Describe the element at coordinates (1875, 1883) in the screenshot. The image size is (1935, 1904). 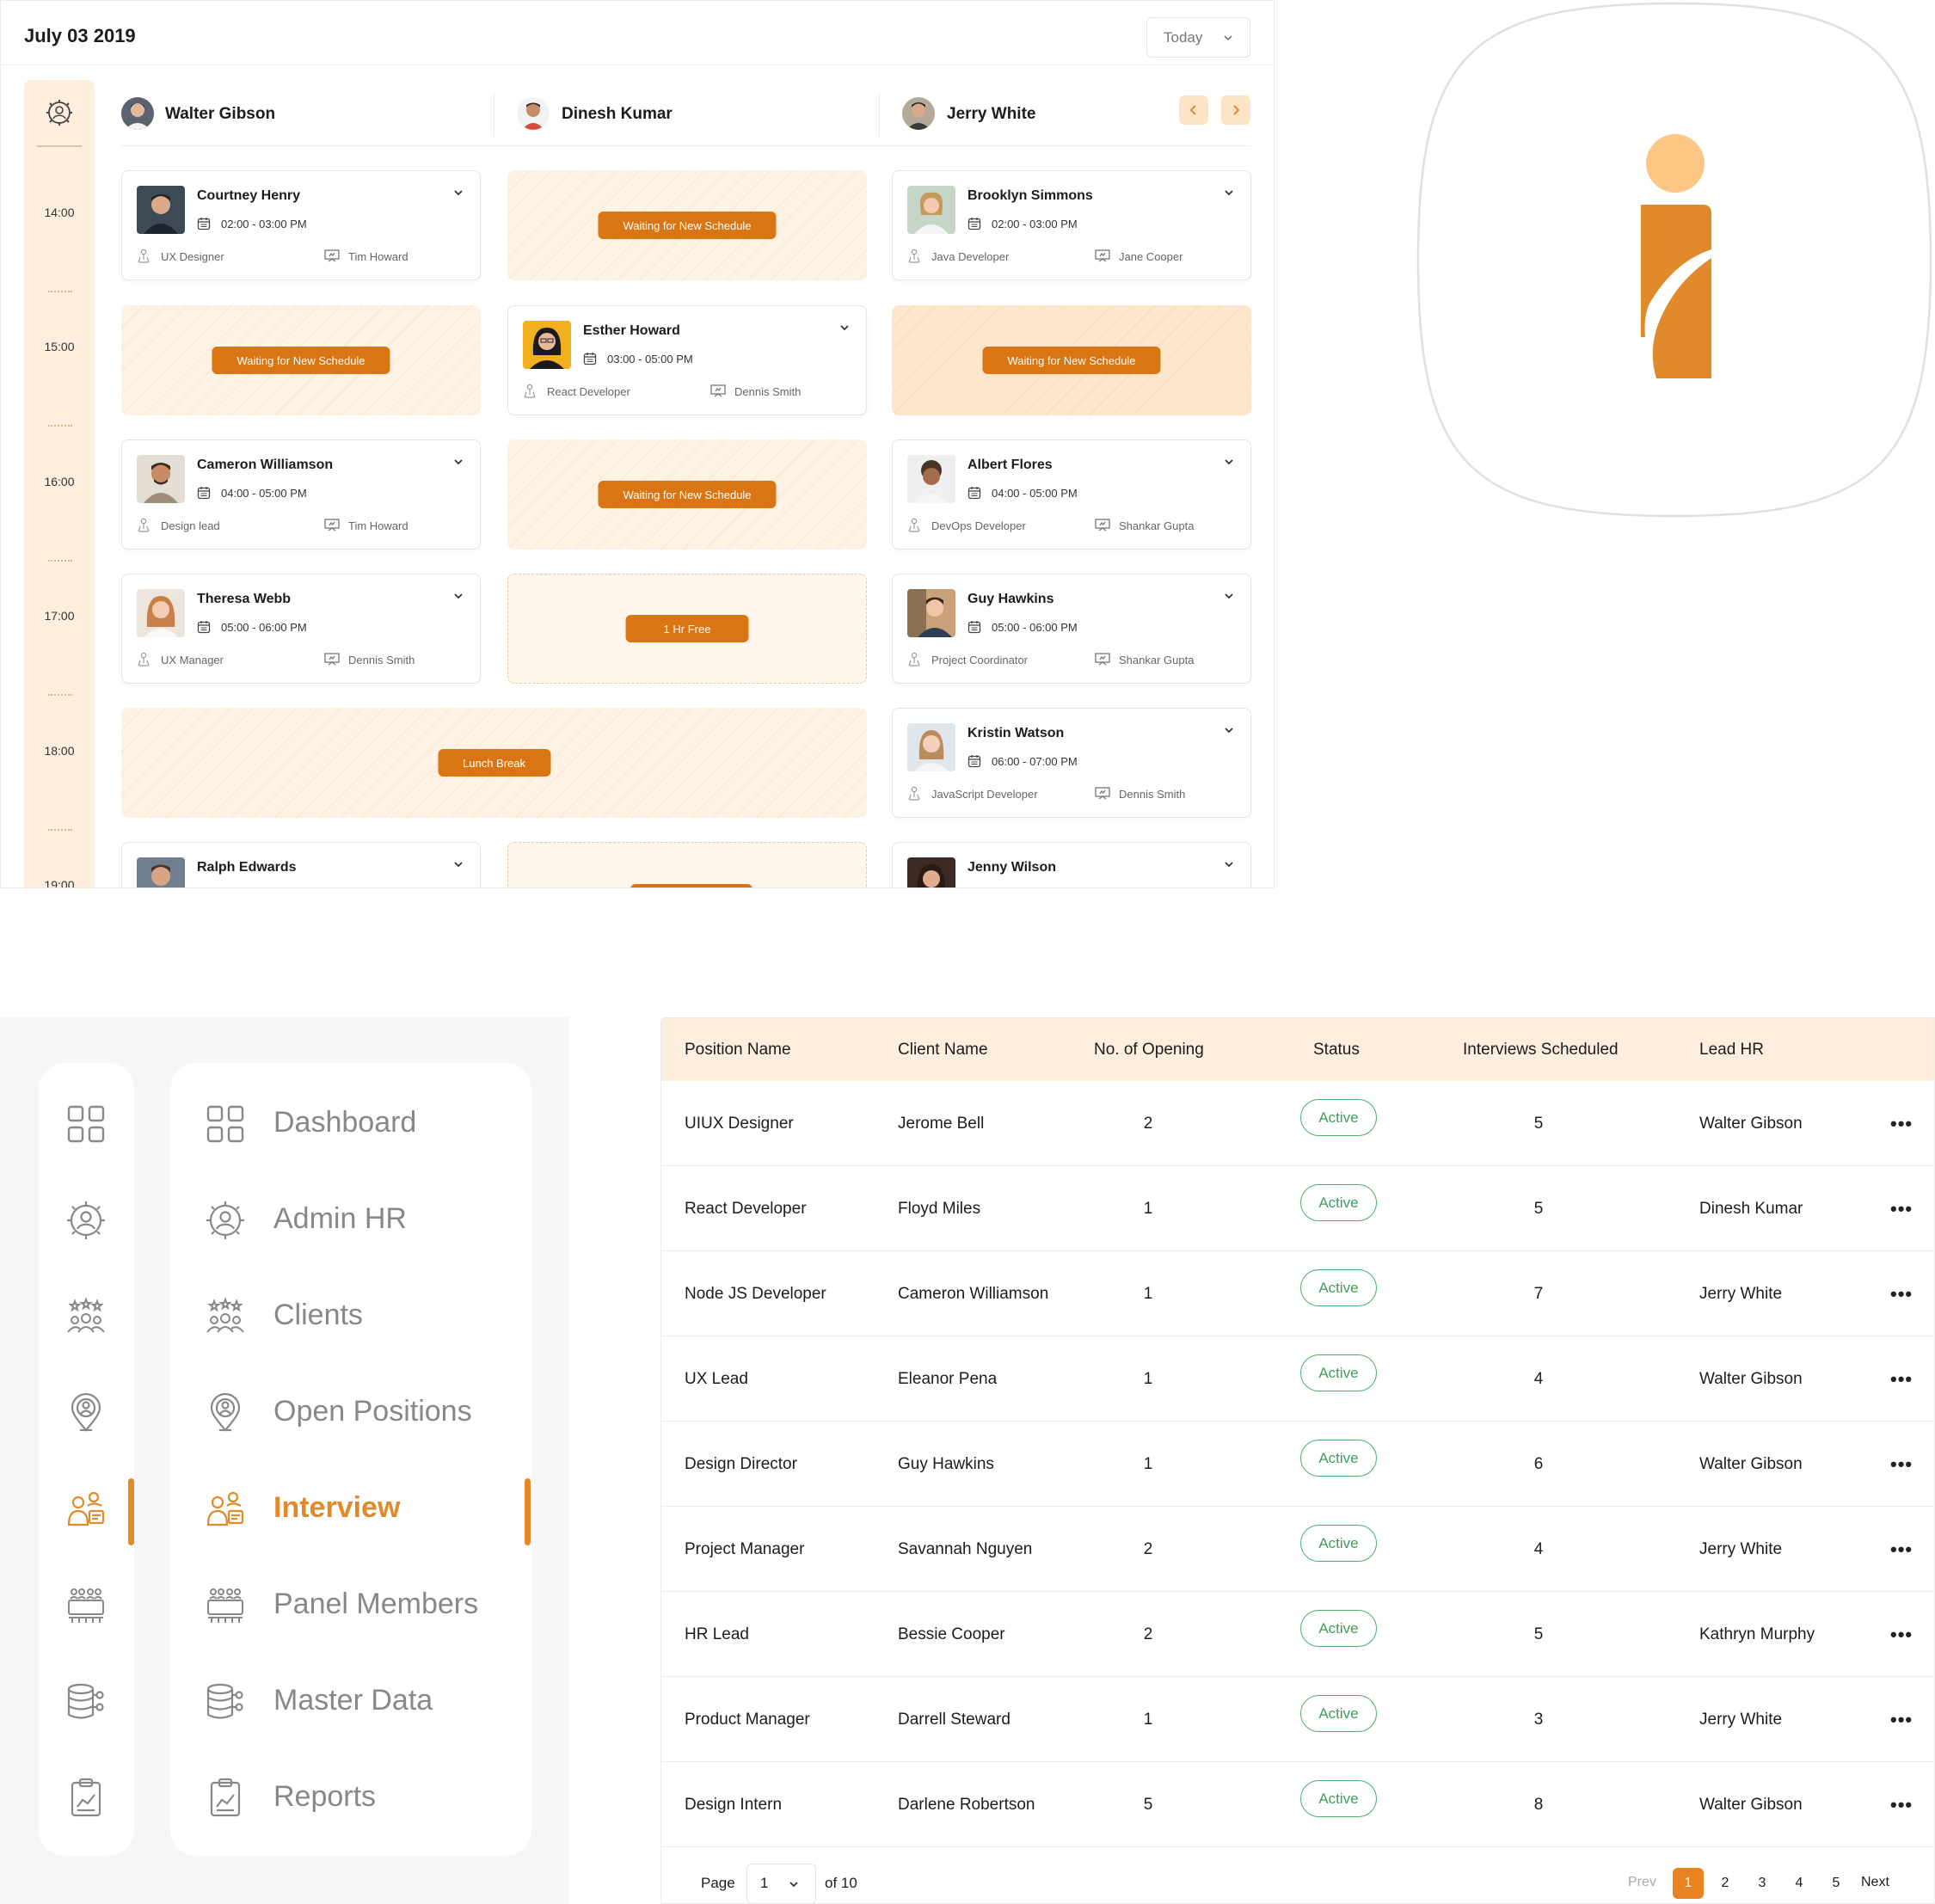
I see `next-page-button: Next` at that location.